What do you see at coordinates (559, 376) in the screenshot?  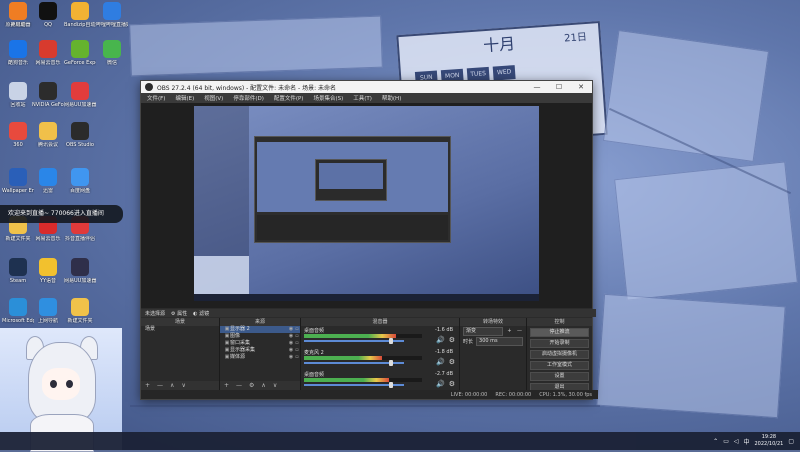 I see `control-button: 设置` at bounding box center [559, 376].